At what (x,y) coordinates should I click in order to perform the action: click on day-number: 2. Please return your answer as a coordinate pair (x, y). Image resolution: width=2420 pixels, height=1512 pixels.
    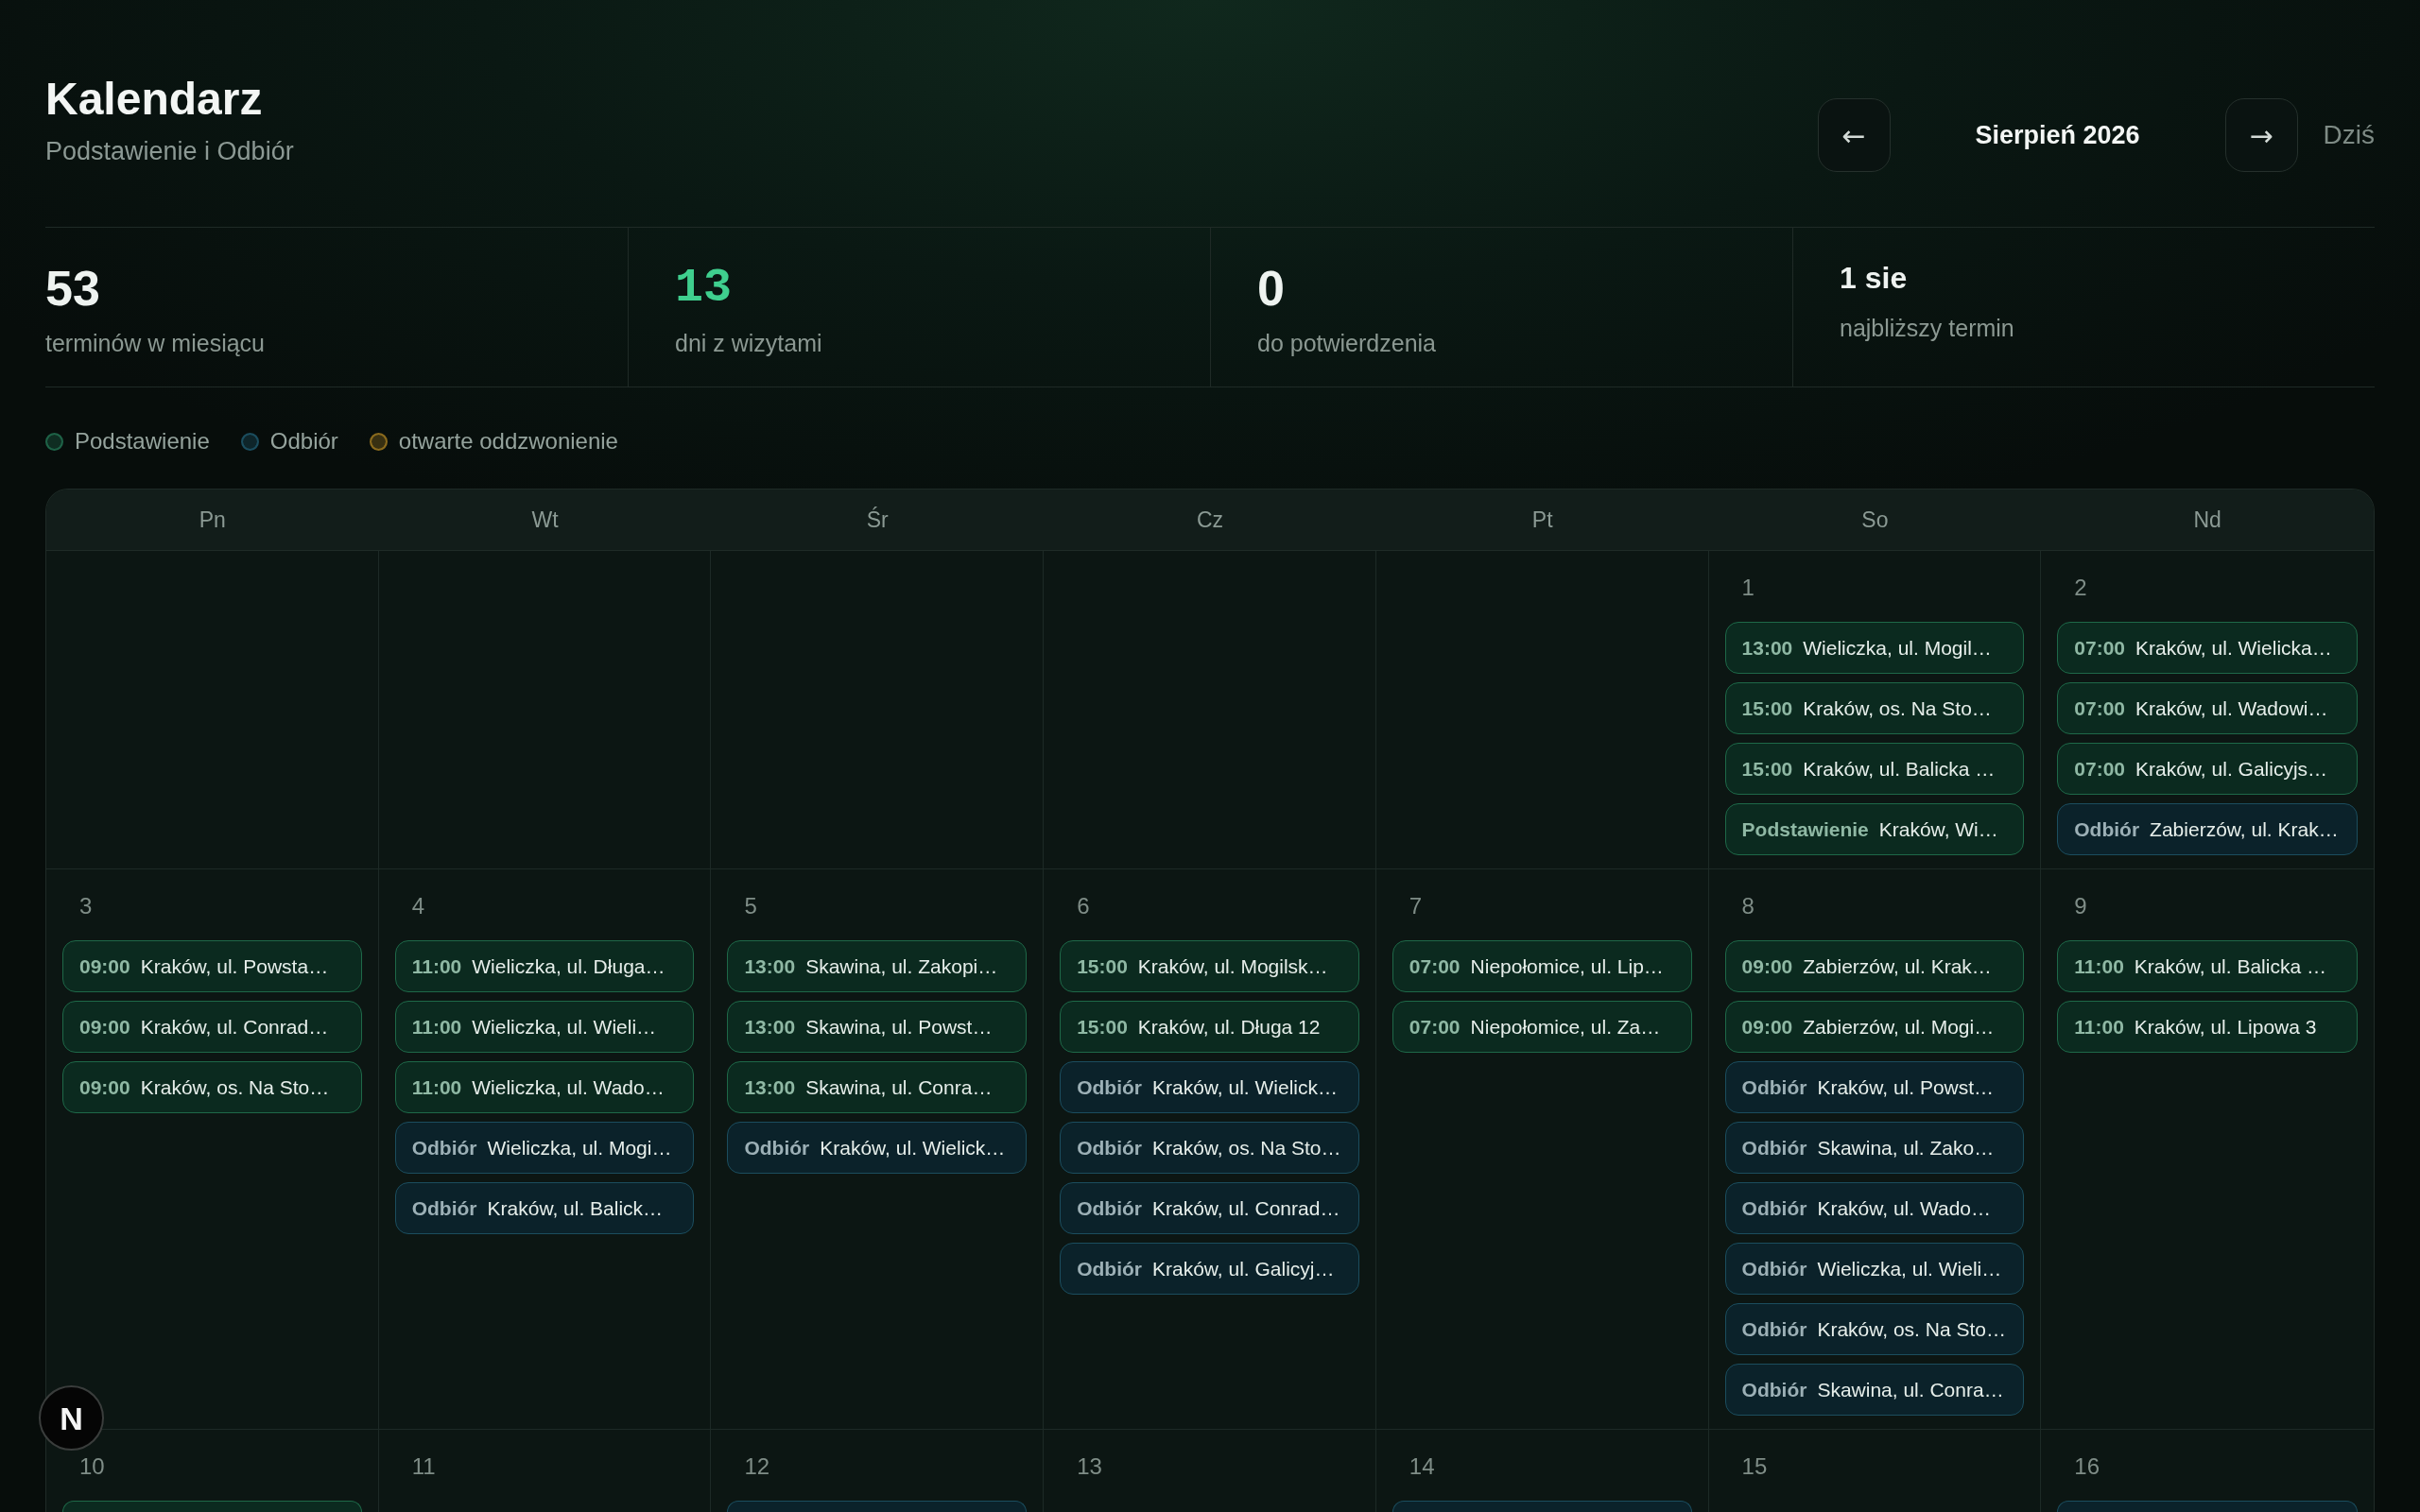
    Looking at the image, I should click on (2080, 588).